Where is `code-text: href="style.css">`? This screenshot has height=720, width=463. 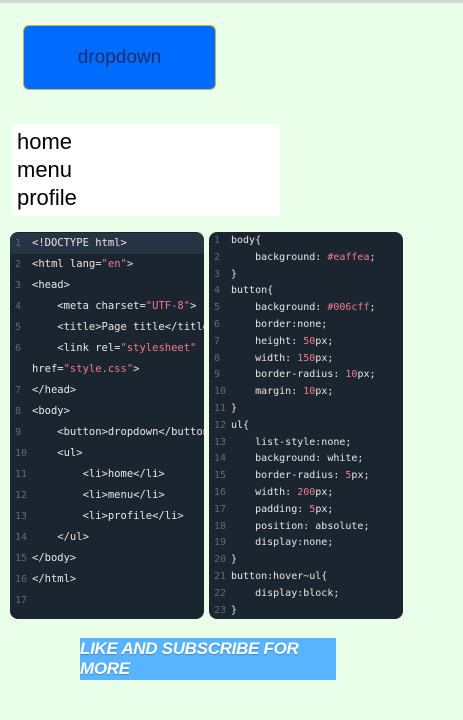
code-text: href="style.css"> is located at coordinates (86, 369).